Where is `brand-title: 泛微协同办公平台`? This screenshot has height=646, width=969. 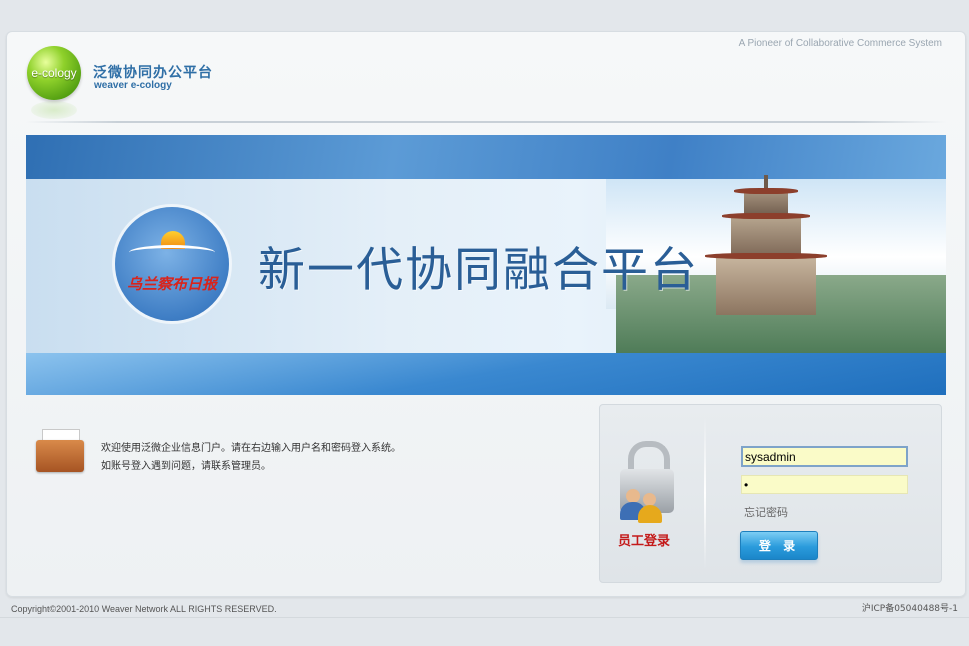 brand-title: 泛微协同办公平台 is located at coordinates (153, 73).